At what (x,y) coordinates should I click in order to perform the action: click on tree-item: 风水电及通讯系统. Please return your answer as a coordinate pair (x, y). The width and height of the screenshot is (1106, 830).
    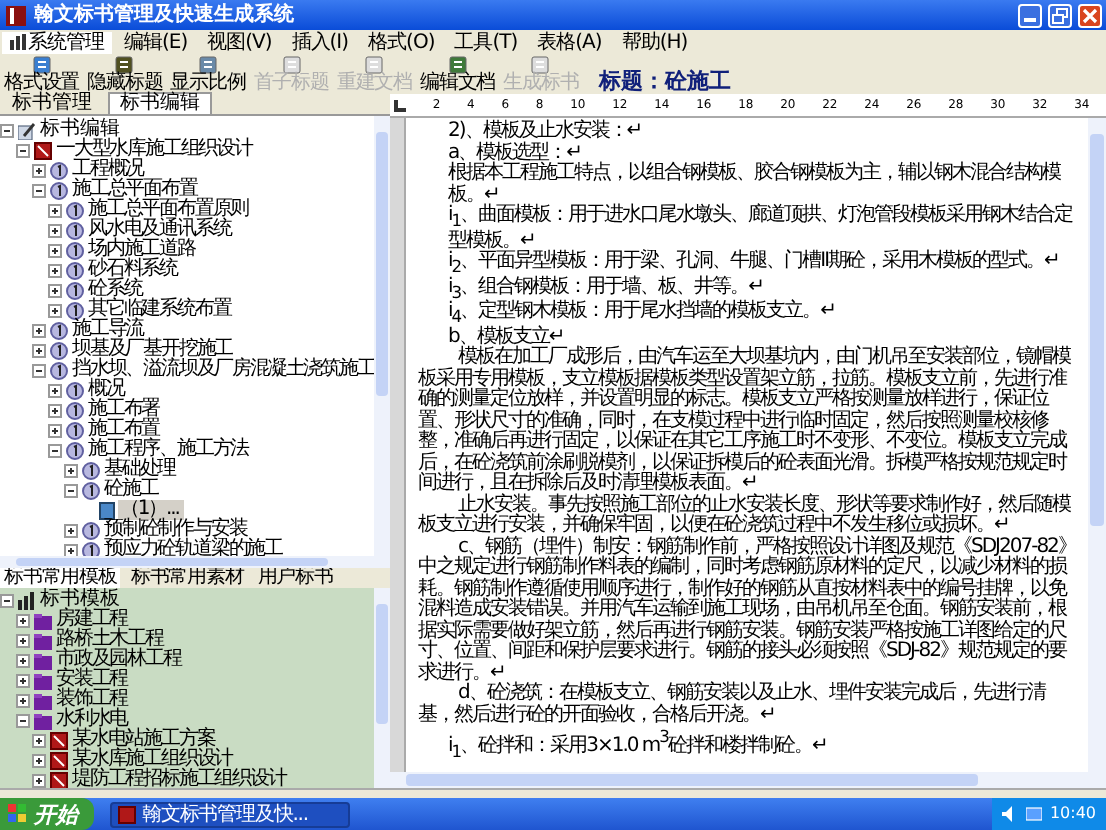
    Looking at the image, I should click on (161, 230).